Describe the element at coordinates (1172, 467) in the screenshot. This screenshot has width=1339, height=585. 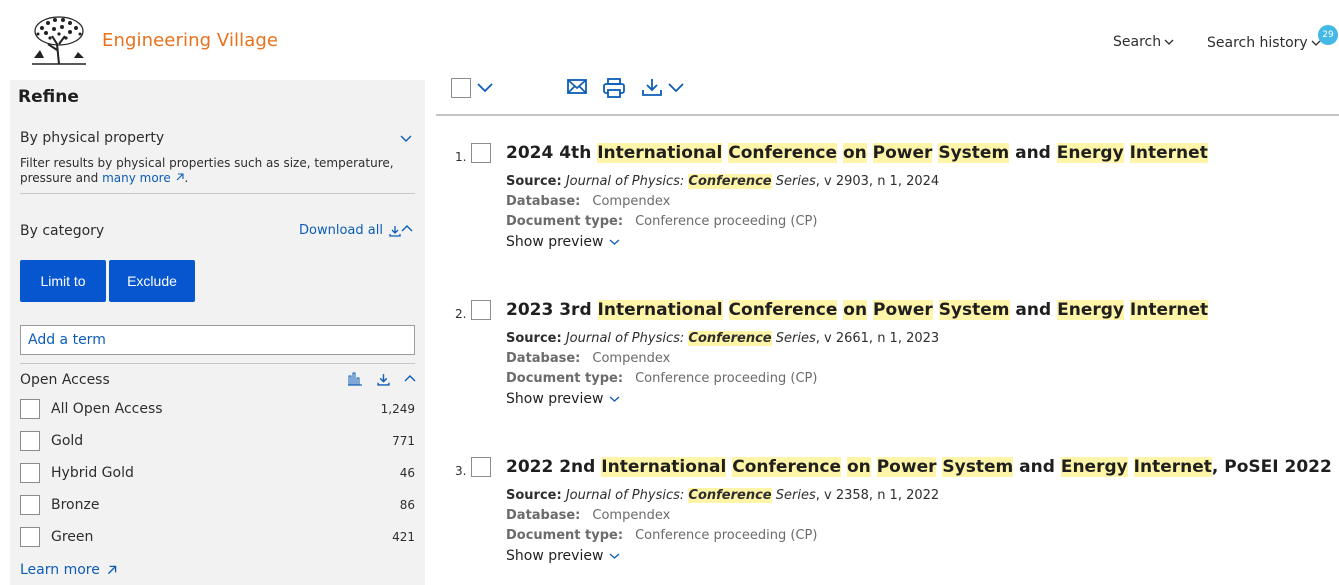
I see `title-highlight-term: Internet` at that location.